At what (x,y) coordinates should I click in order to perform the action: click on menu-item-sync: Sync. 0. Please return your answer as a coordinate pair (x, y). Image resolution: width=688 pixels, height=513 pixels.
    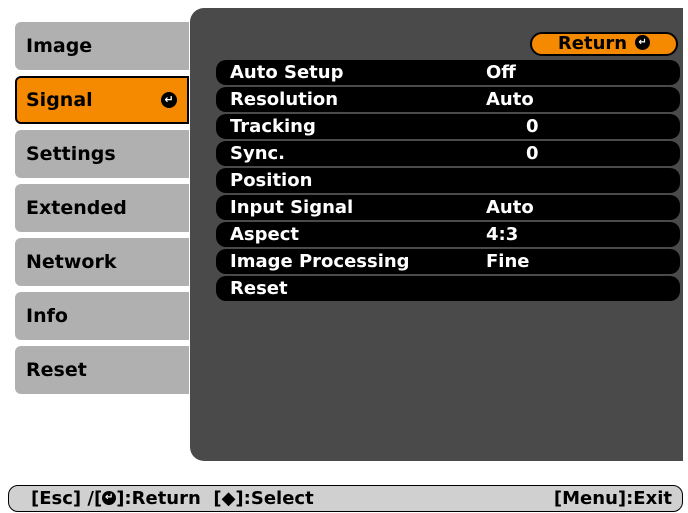
    Looking at the image, I should click on (448, 153).